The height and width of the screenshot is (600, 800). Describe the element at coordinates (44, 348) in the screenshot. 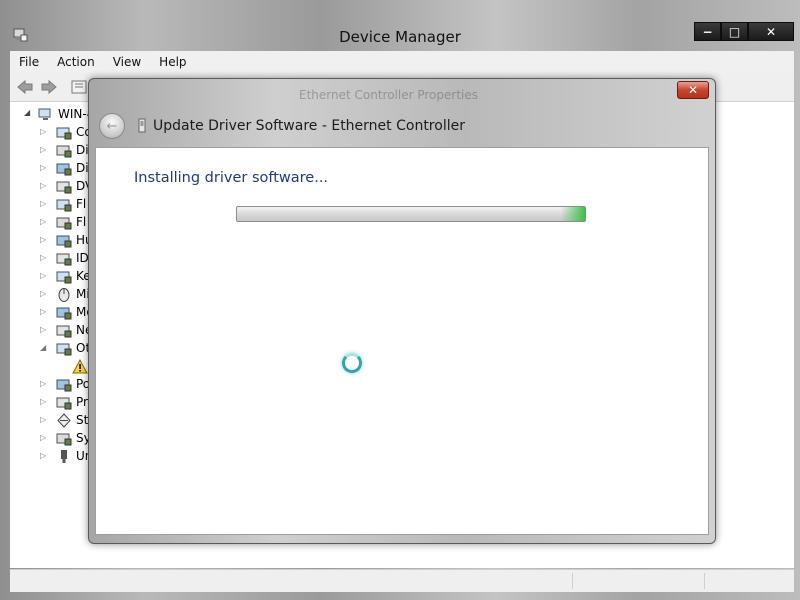

I see `expand-arrow-icon: ◢` at that location.